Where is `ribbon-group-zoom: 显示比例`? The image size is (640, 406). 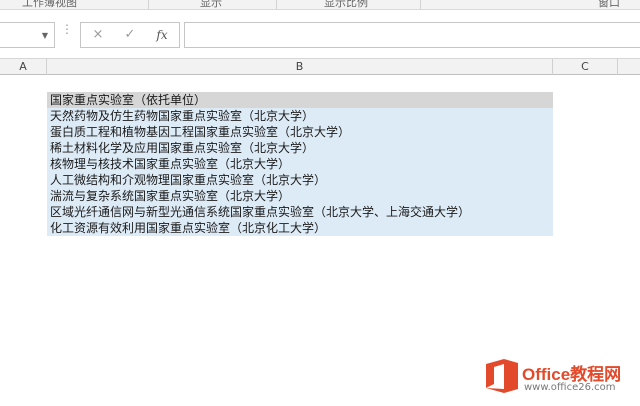
ribbon-group-zoom: 显示比例 is located at coordinates (346, 4).